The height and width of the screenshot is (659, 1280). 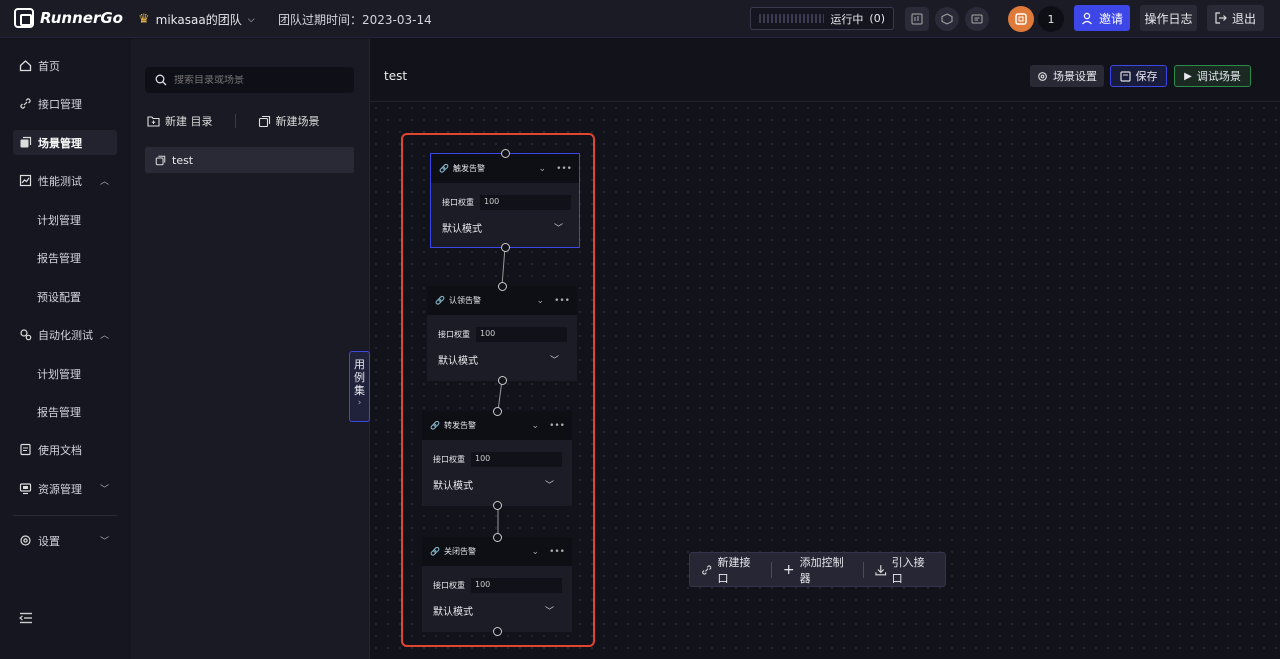 I want to click on node-title: 认领告警, so click(x=464, y=300).